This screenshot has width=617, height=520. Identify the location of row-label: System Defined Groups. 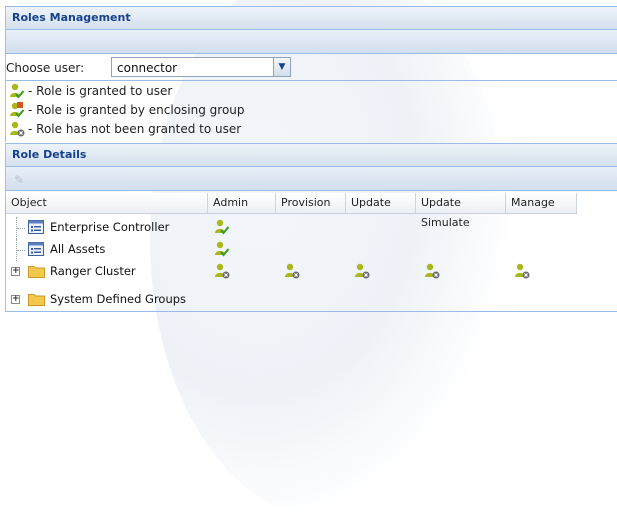
(118, 299).